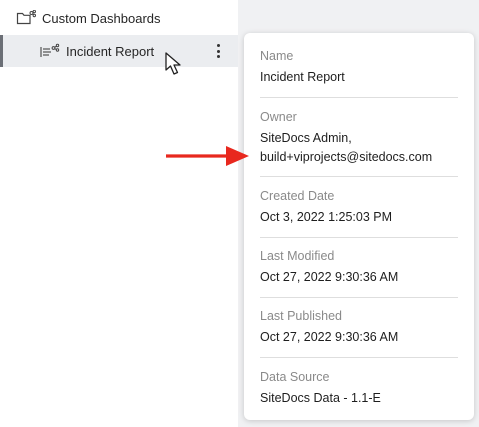 The height and width of the screenshot is (427, 479). Describe the element at coordinates (278, 117) in the screenshot. I see `detail-label: Owner` at that location.